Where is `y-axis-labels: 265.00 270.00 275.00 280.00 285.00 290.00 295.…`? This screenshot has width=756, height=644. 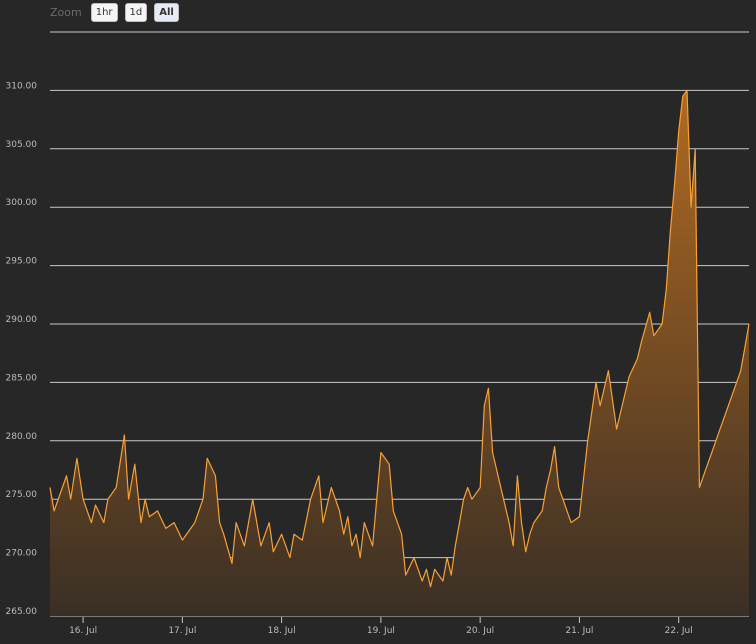 y-axis-labels: 265.00 270.00 275.00 280.00 285.00 290.00 295.… is located at coordinates (22, 349).